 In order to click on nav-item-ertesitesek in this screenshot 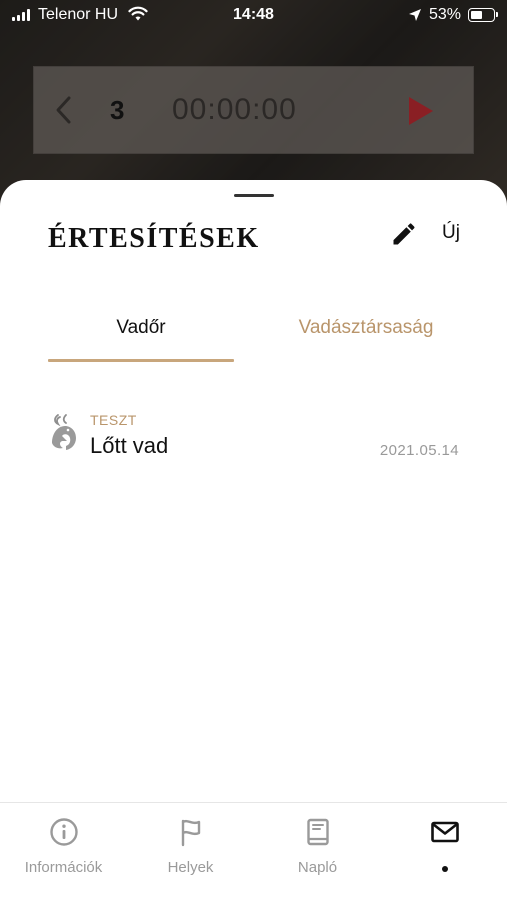, I will do `click(444, 851)`.